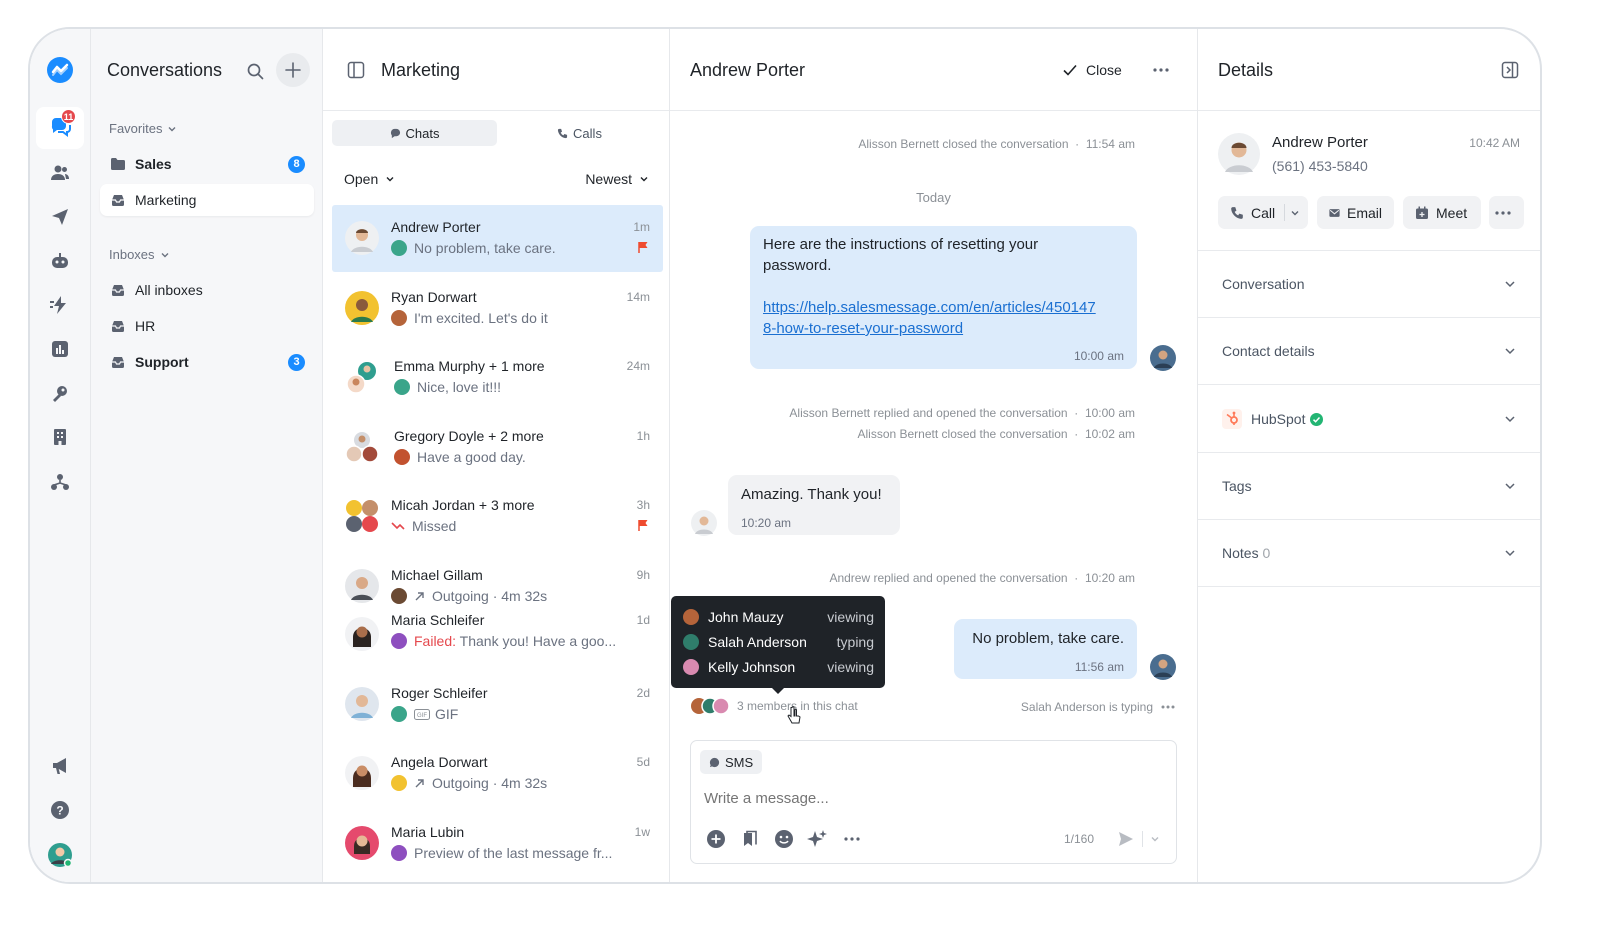 The image size is (1600, 928). Describe the element at coordinates (817, 839) in the screenshot. I see `ai-sparkle-icon` at that location.